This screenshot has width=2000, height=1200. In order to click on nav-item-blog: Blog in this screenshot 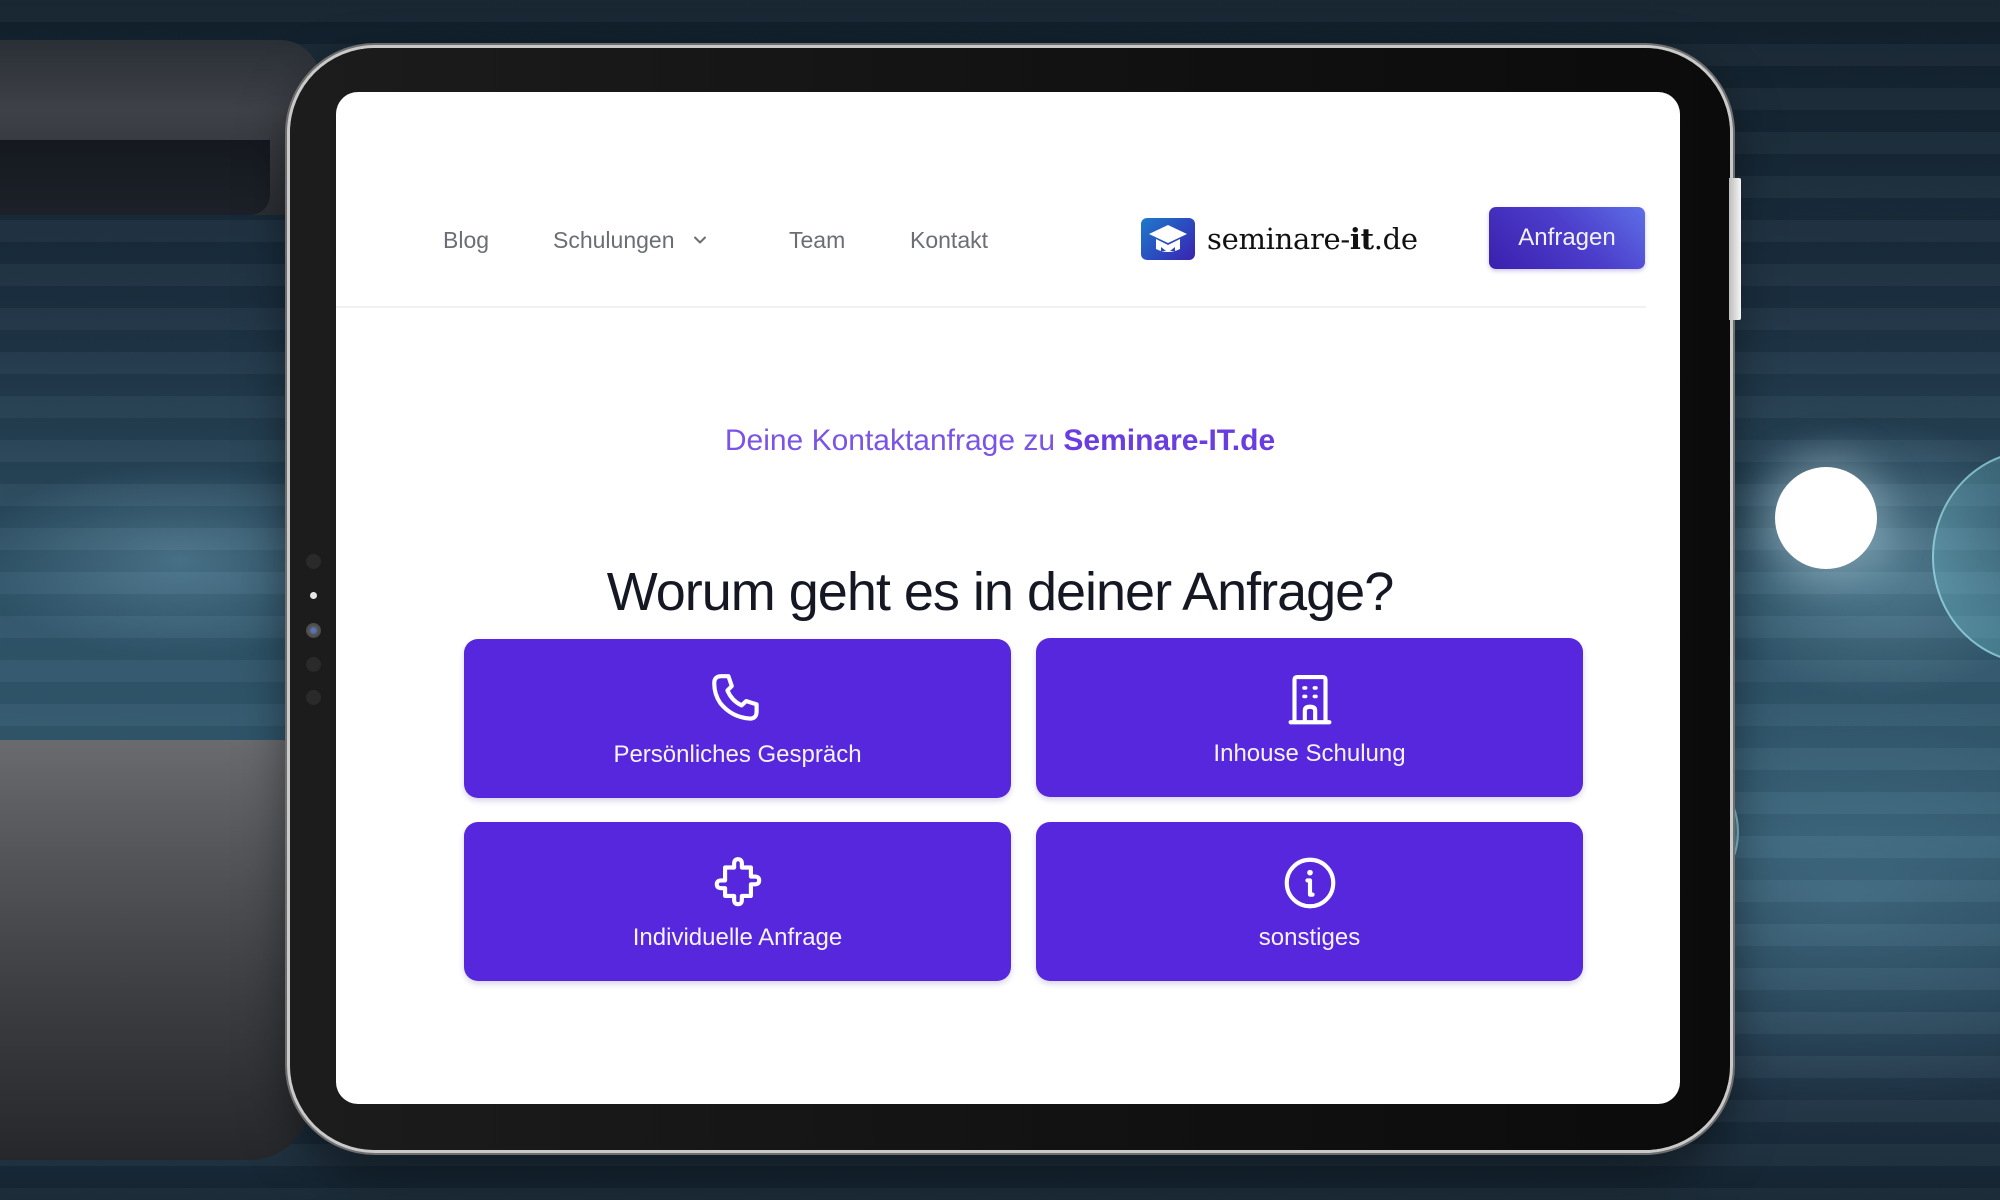, I will do `click(466, 240)`.